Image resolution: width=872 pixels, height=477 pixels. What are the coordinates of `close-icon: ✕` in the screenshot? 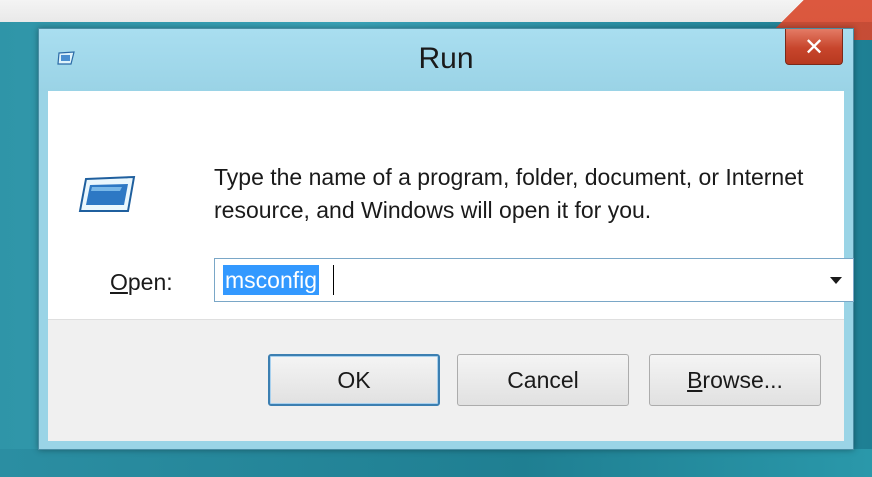 It's located at (814, 46).